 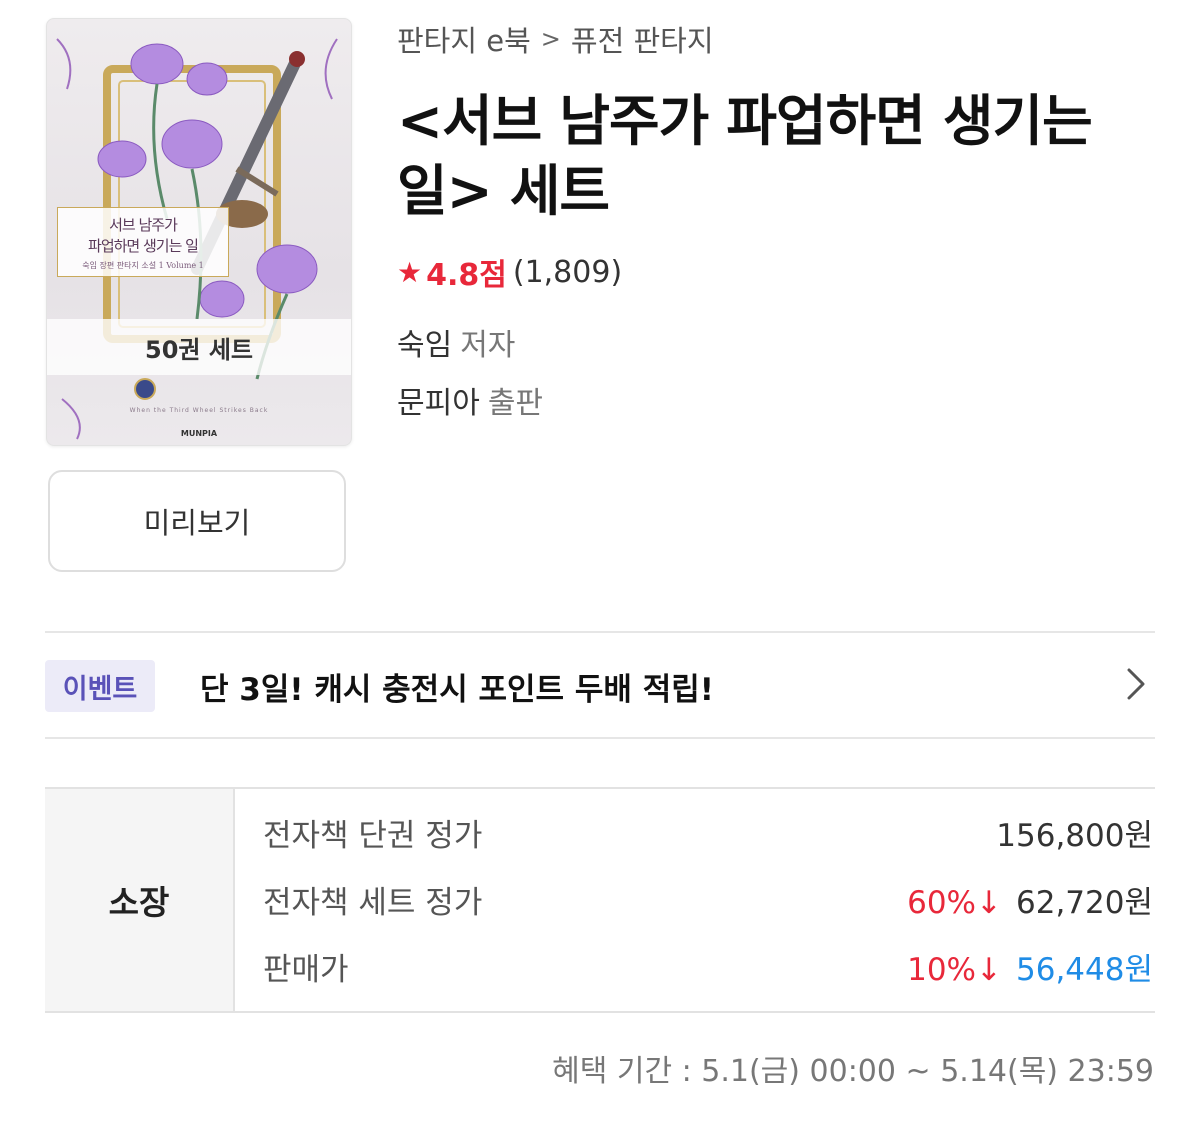 I want to click on price-row-sale: 판매가 10%↓ 56,448원, so click(x=708, y=966).